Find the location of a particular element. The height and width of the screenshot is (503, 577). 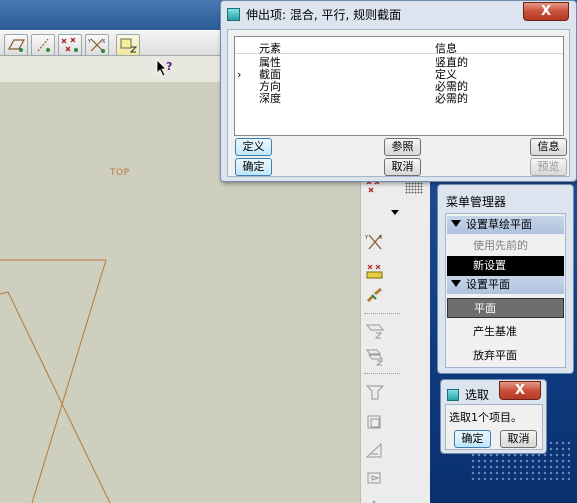

select-ok-button: 确定 is located at coordinates (472, 439).